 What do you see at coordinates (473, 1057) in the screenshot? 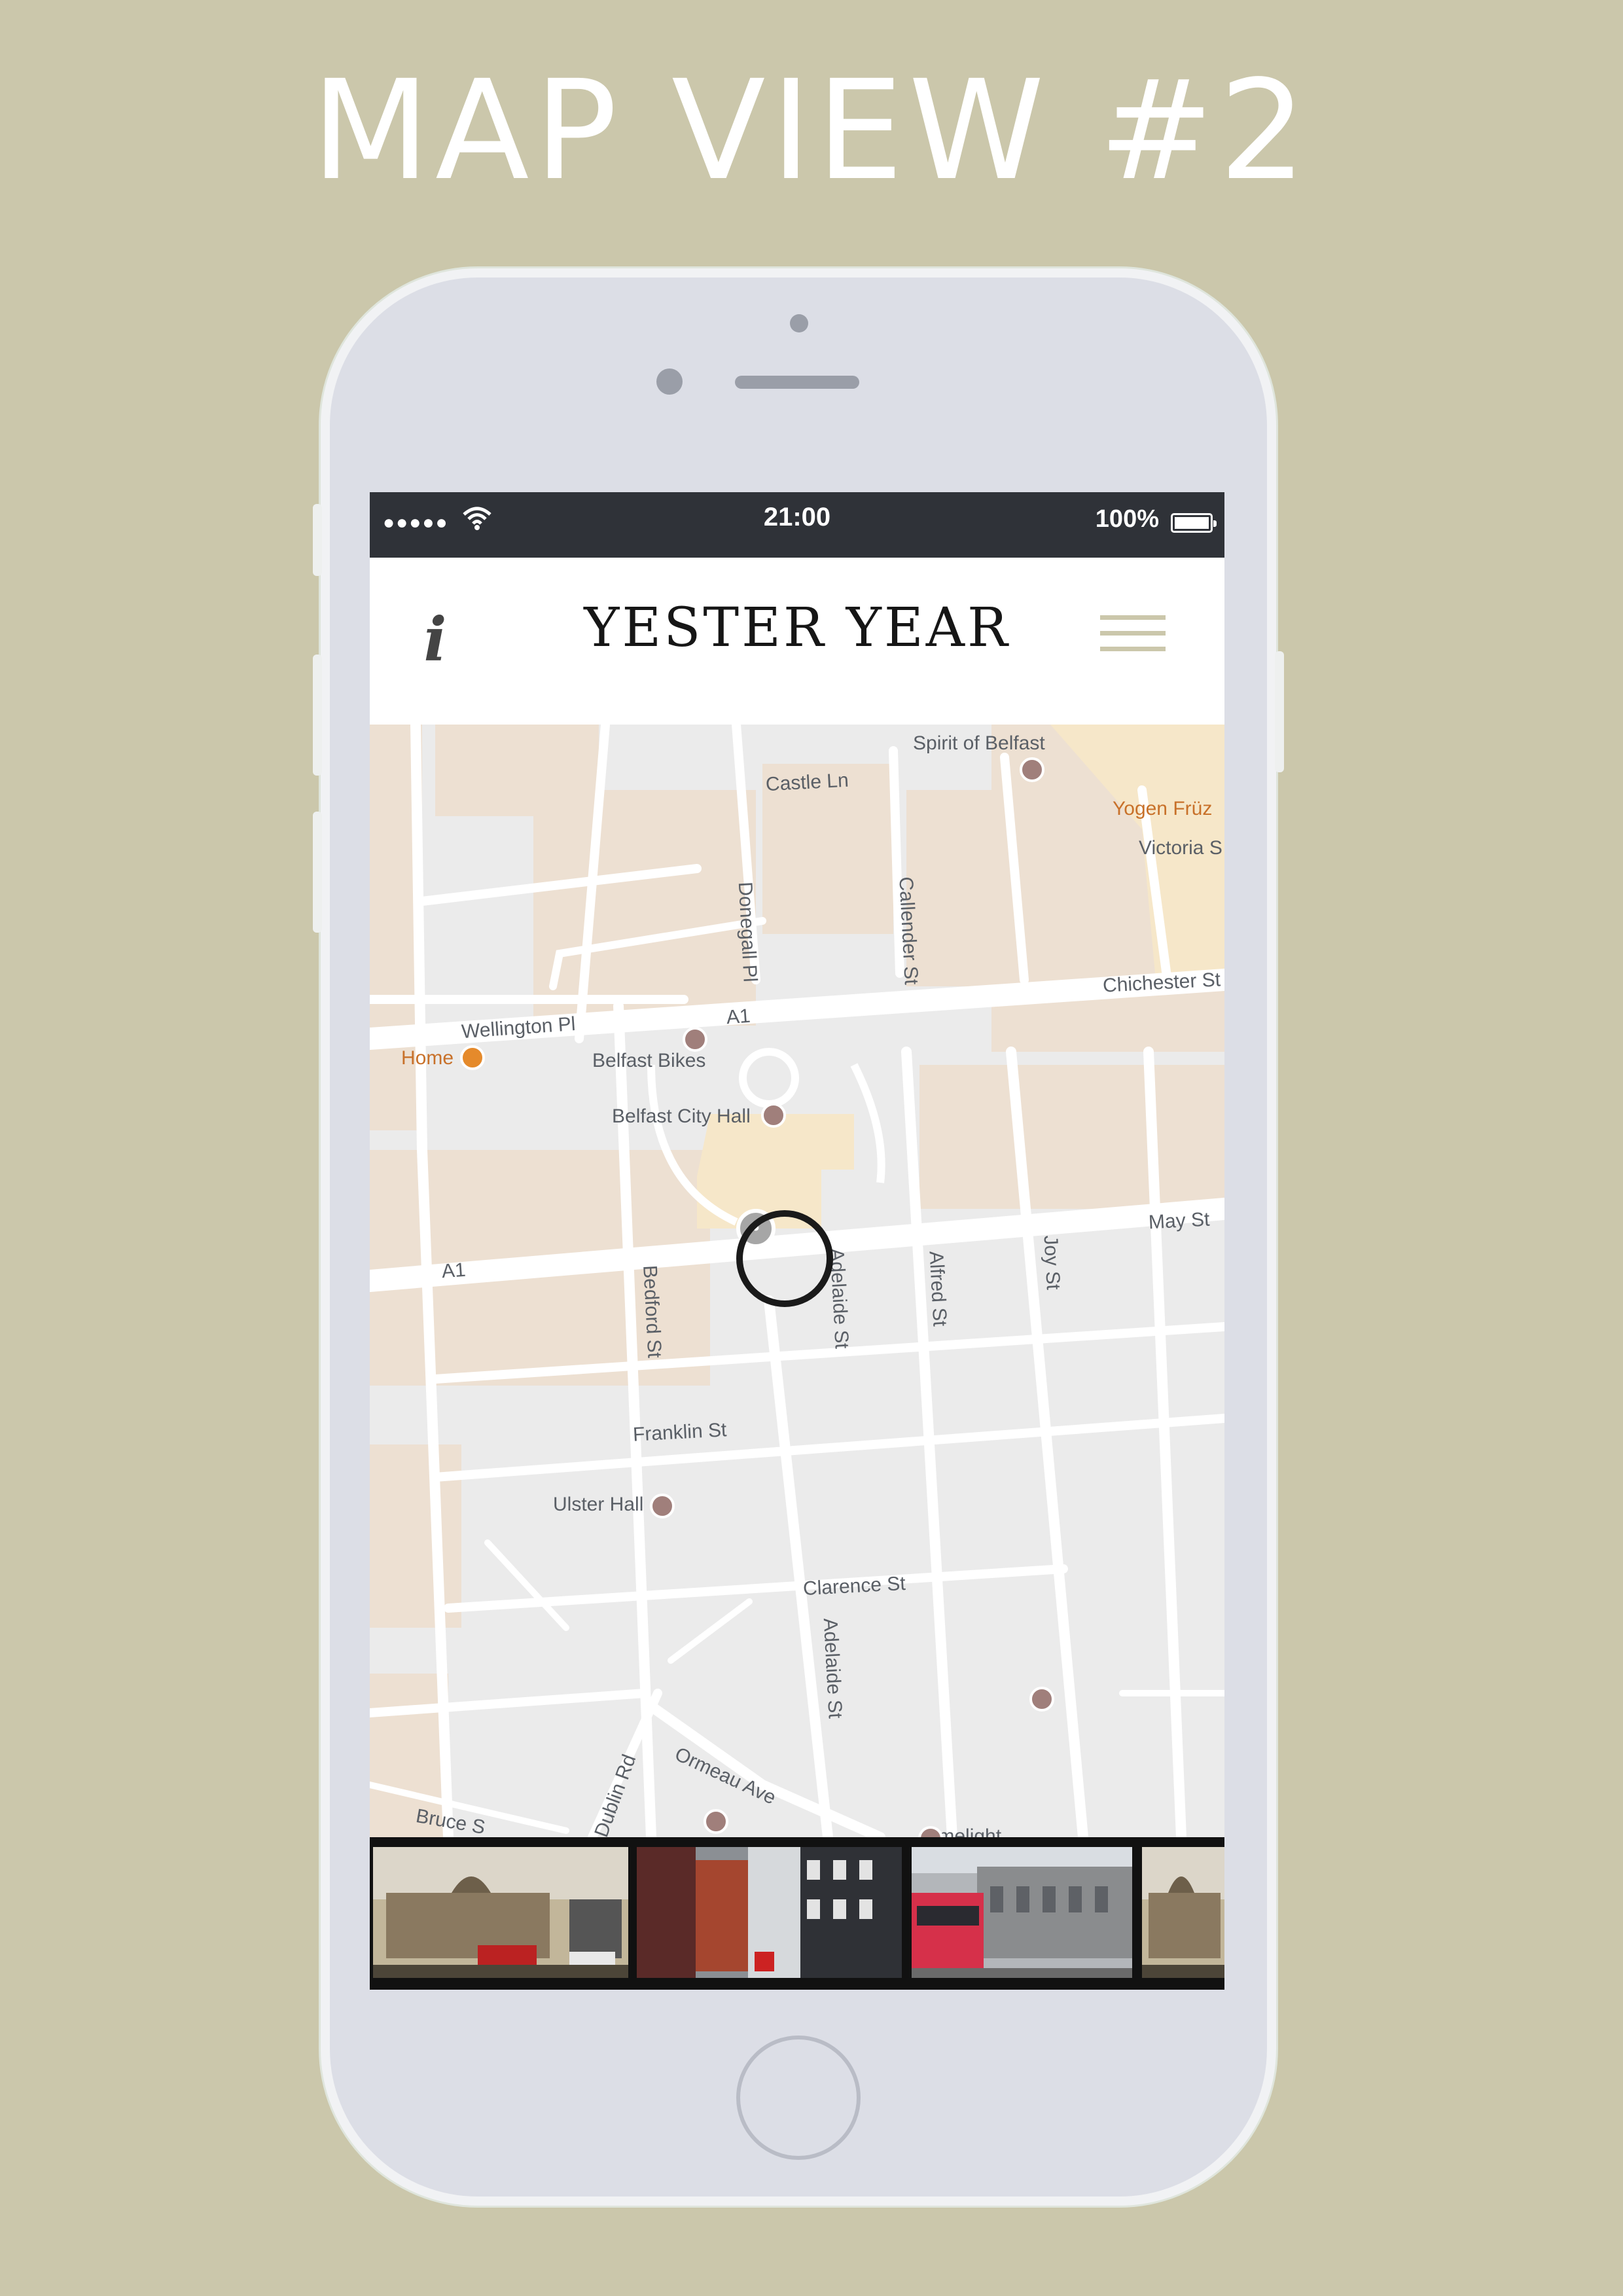
I see `restaurant-icon` at bounding box center [473, 1057].